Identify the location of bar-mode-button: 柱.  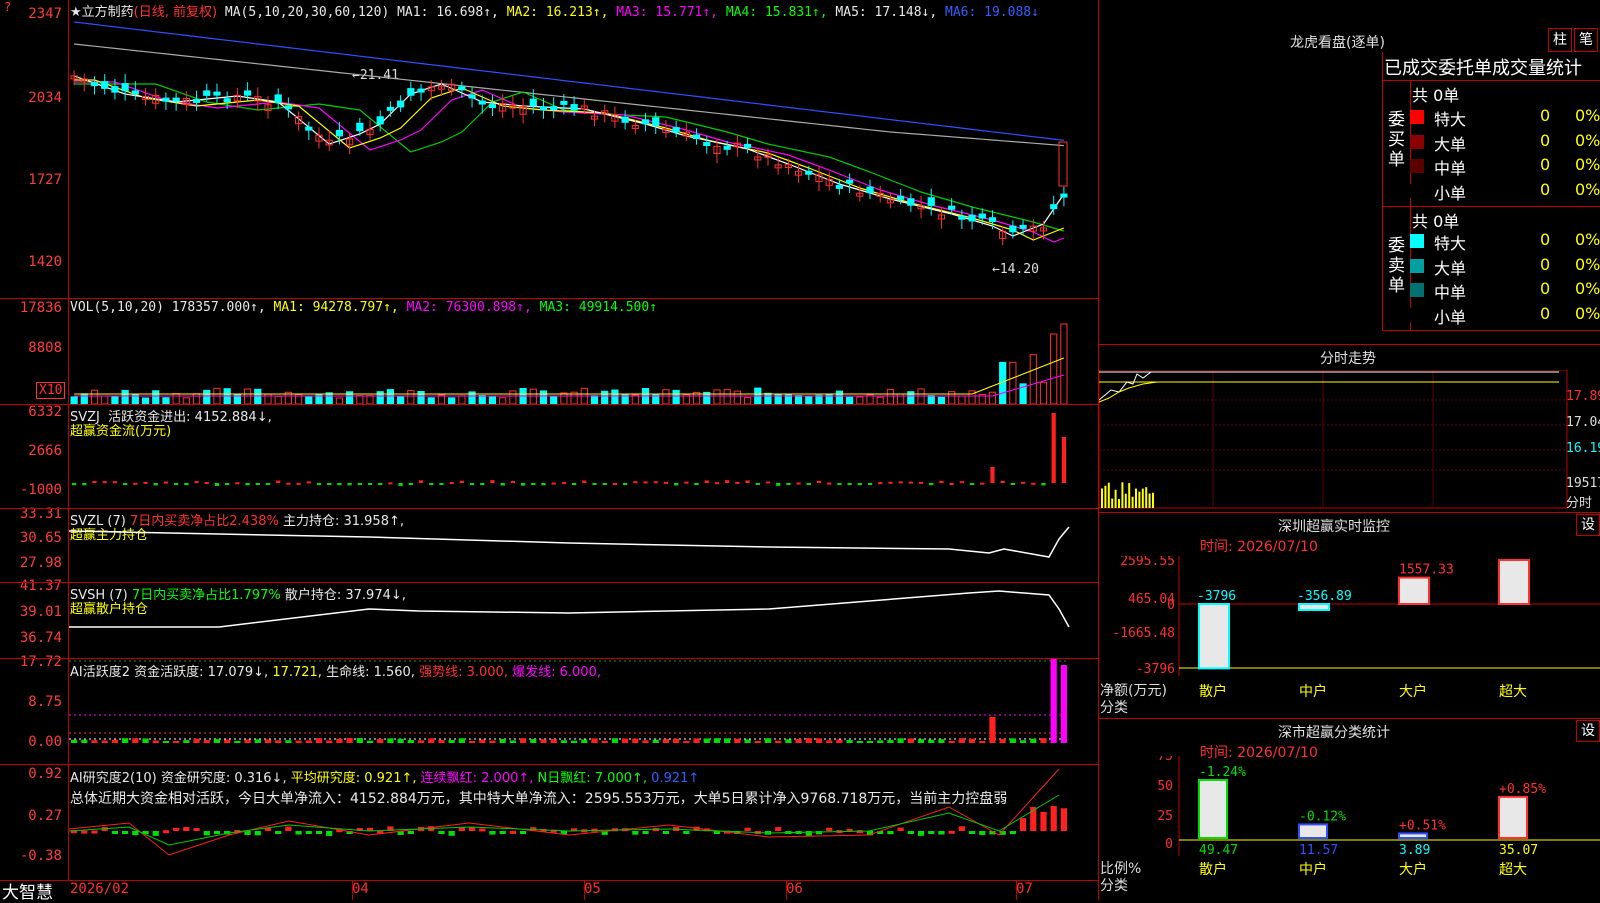
(1560, 40).